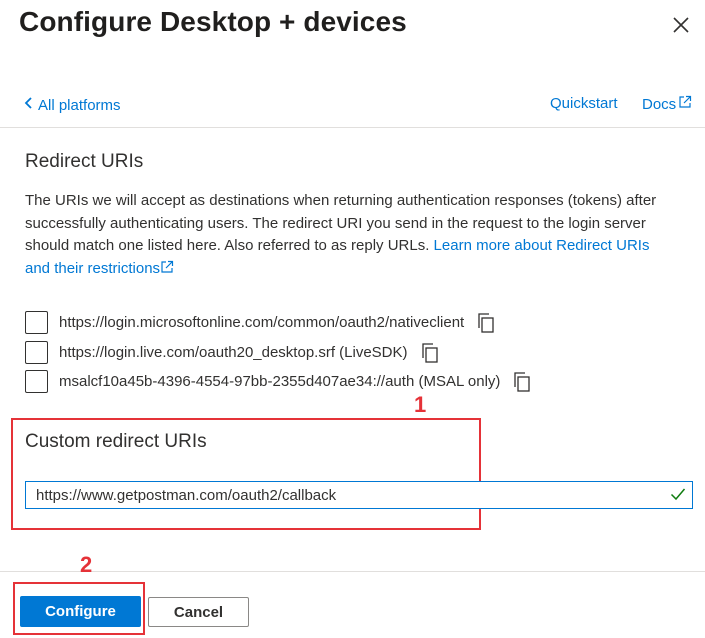  I want to click on all-platforms-link: All platforms, so click(72, 105).